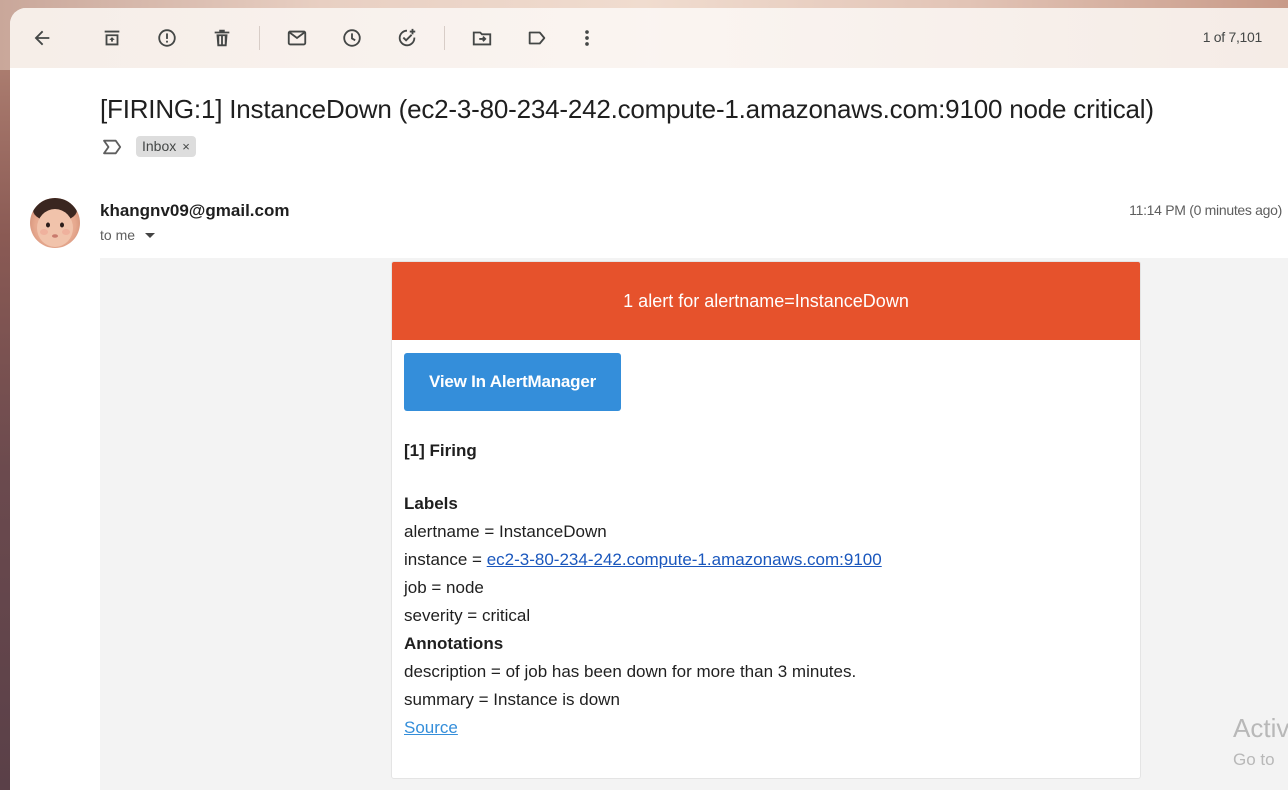 This screenshot has height=790, width=1288. I want to click on report-spam-icon, so click(167, 38).